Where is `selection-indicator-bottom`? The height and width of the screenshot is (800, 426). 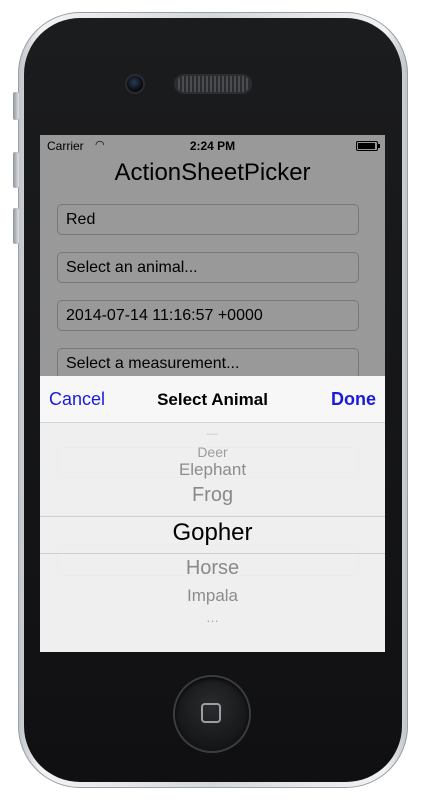
selection-indicator-bottom is located at coordinates (212, 553).